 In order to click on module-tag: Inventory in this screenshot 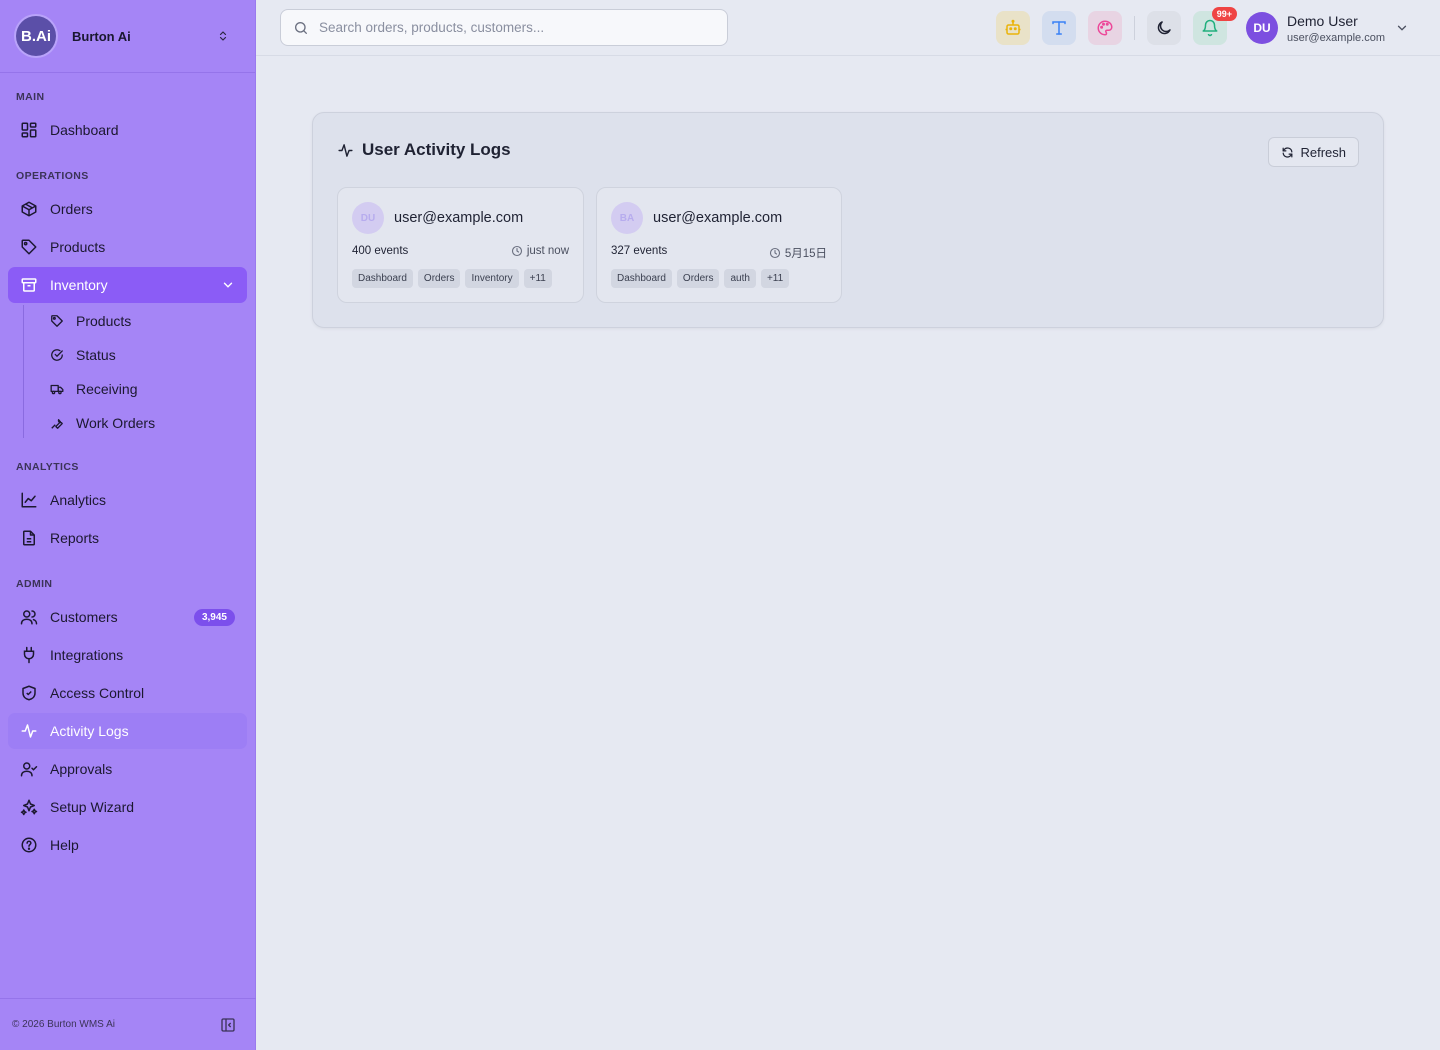, I will do `click(492, 278)`.